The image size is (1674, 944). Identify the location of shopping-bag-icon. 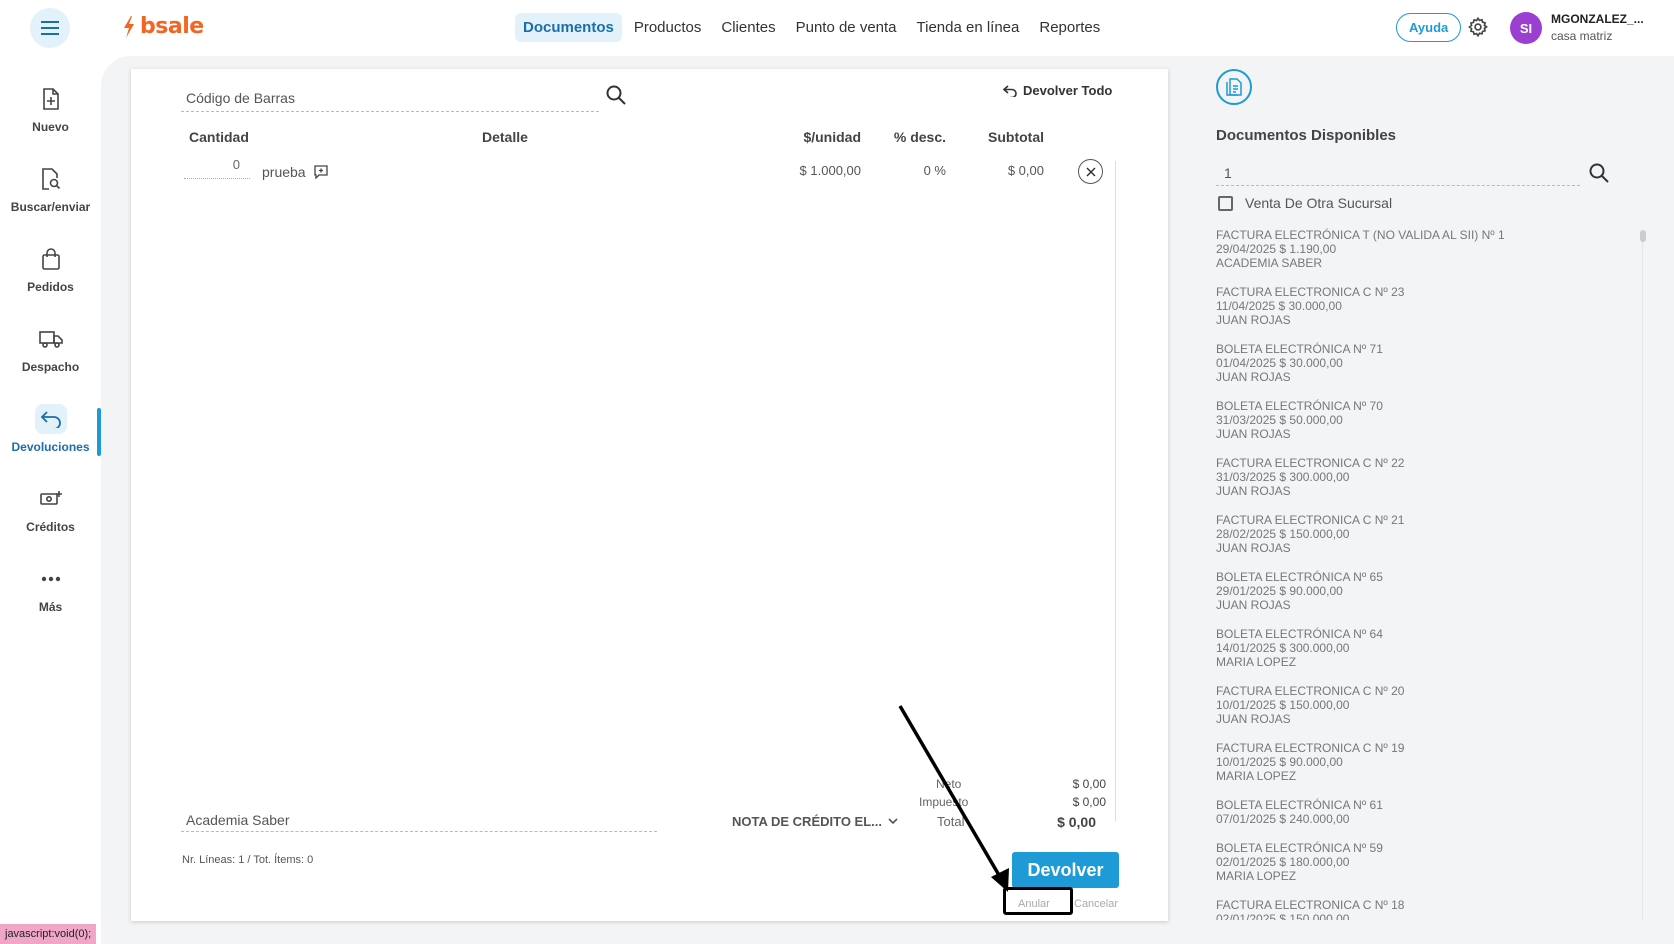
(51, 259).